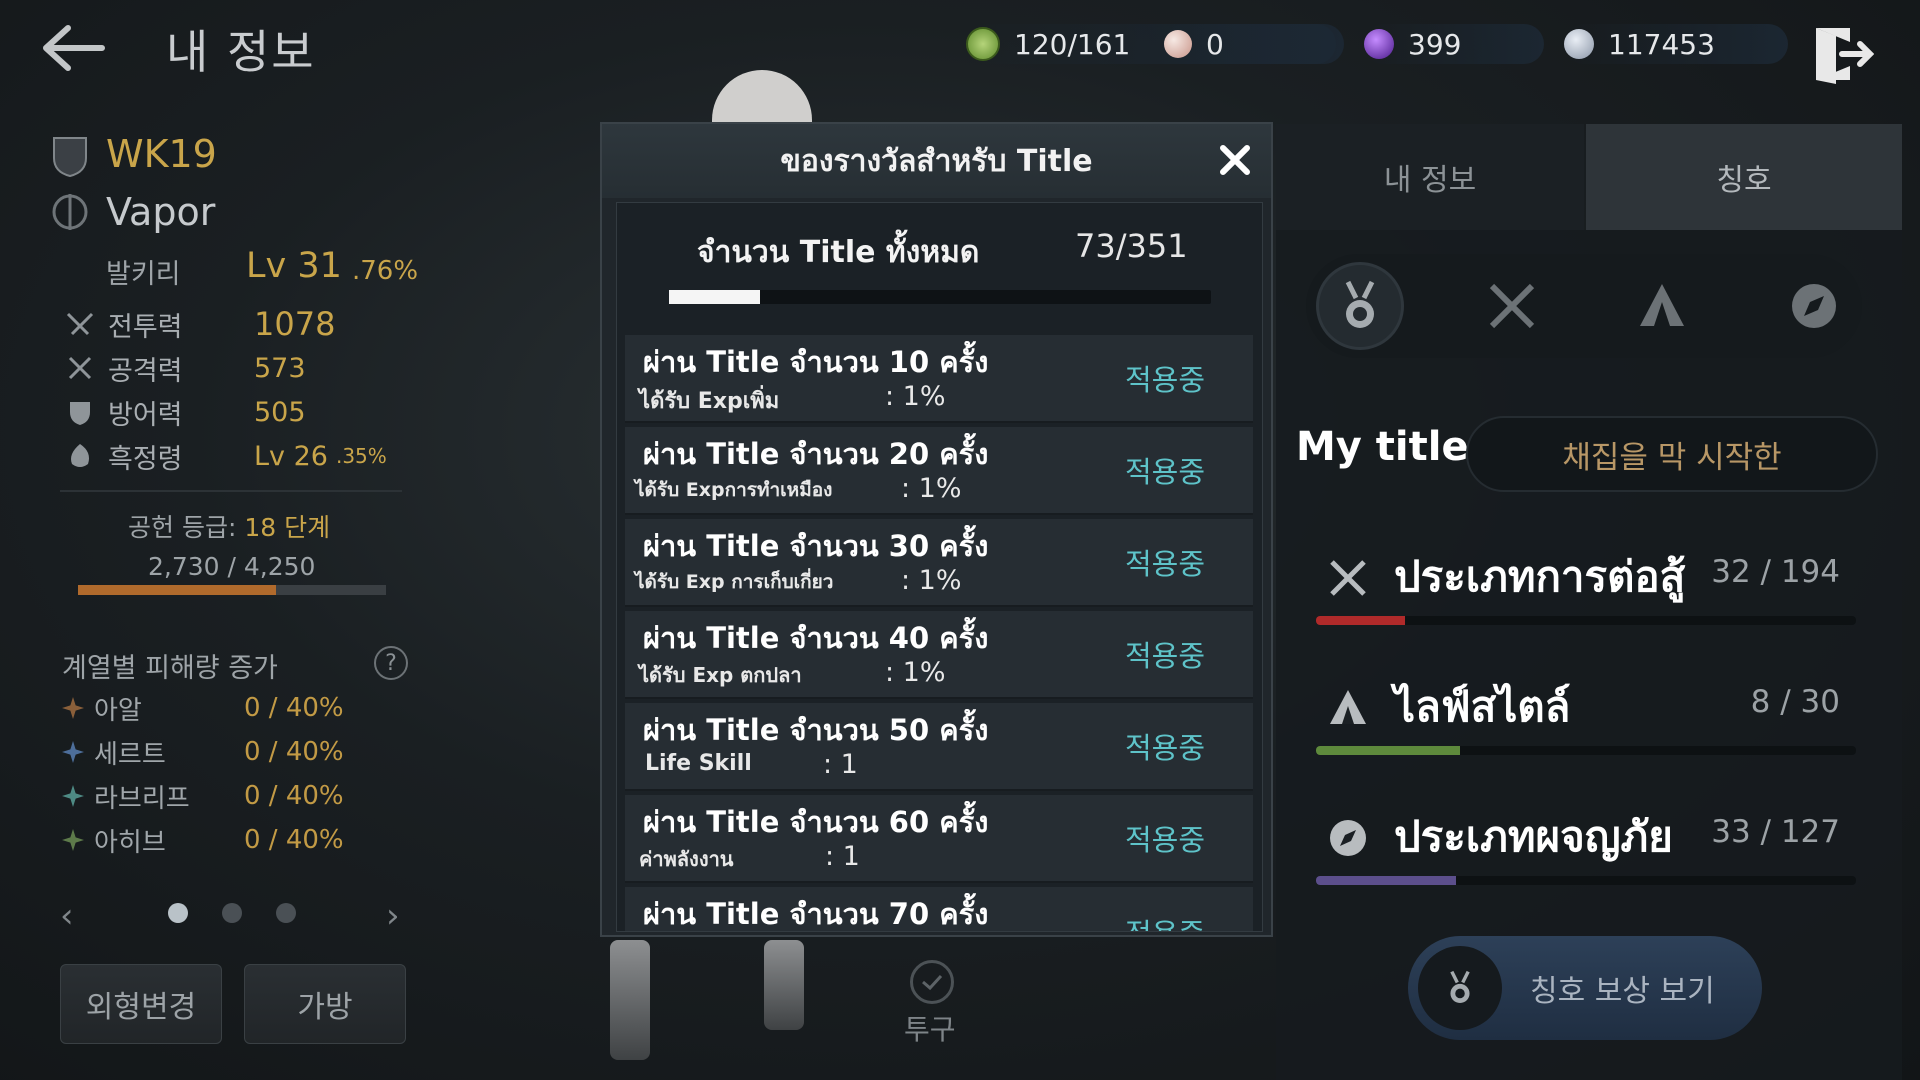  Describe the element at coordinates (393, 916) in the screenshot. I see `page-next-button: ›` at that location.